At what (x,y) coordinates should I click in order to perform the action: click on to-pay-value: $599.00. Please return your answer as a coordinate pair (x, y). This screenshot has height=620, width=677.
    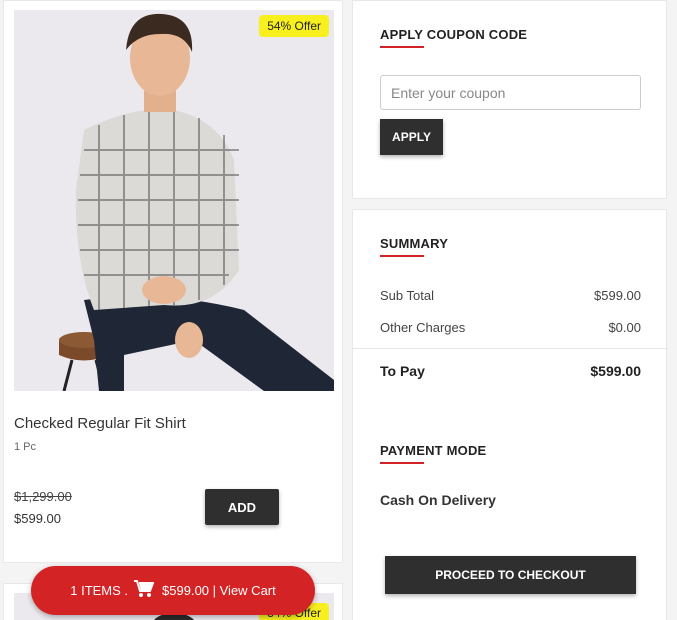
    Looking at the image, I should click on (615, 371).